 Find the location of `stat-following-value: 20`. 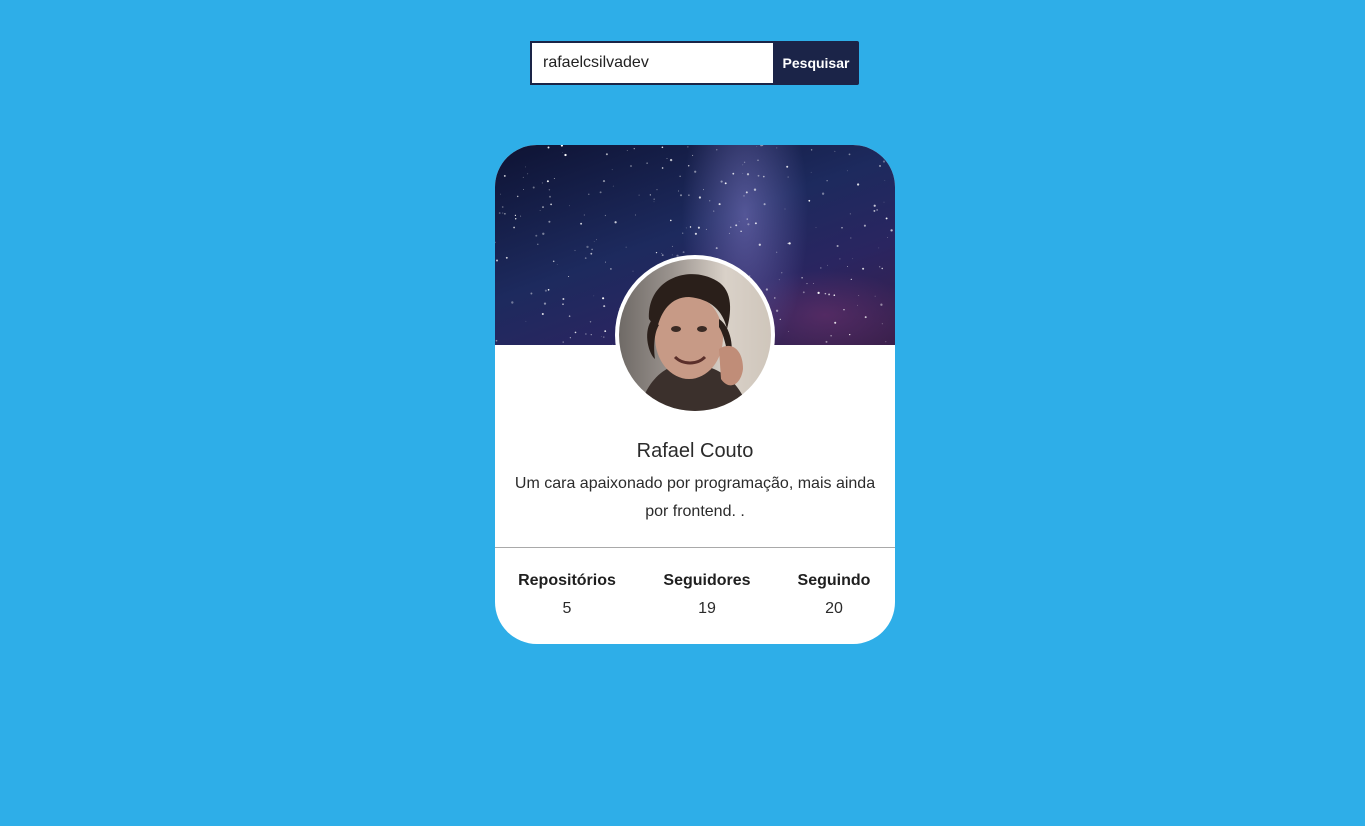

stat-following-value: 20 is located at coordinates (834, 608).